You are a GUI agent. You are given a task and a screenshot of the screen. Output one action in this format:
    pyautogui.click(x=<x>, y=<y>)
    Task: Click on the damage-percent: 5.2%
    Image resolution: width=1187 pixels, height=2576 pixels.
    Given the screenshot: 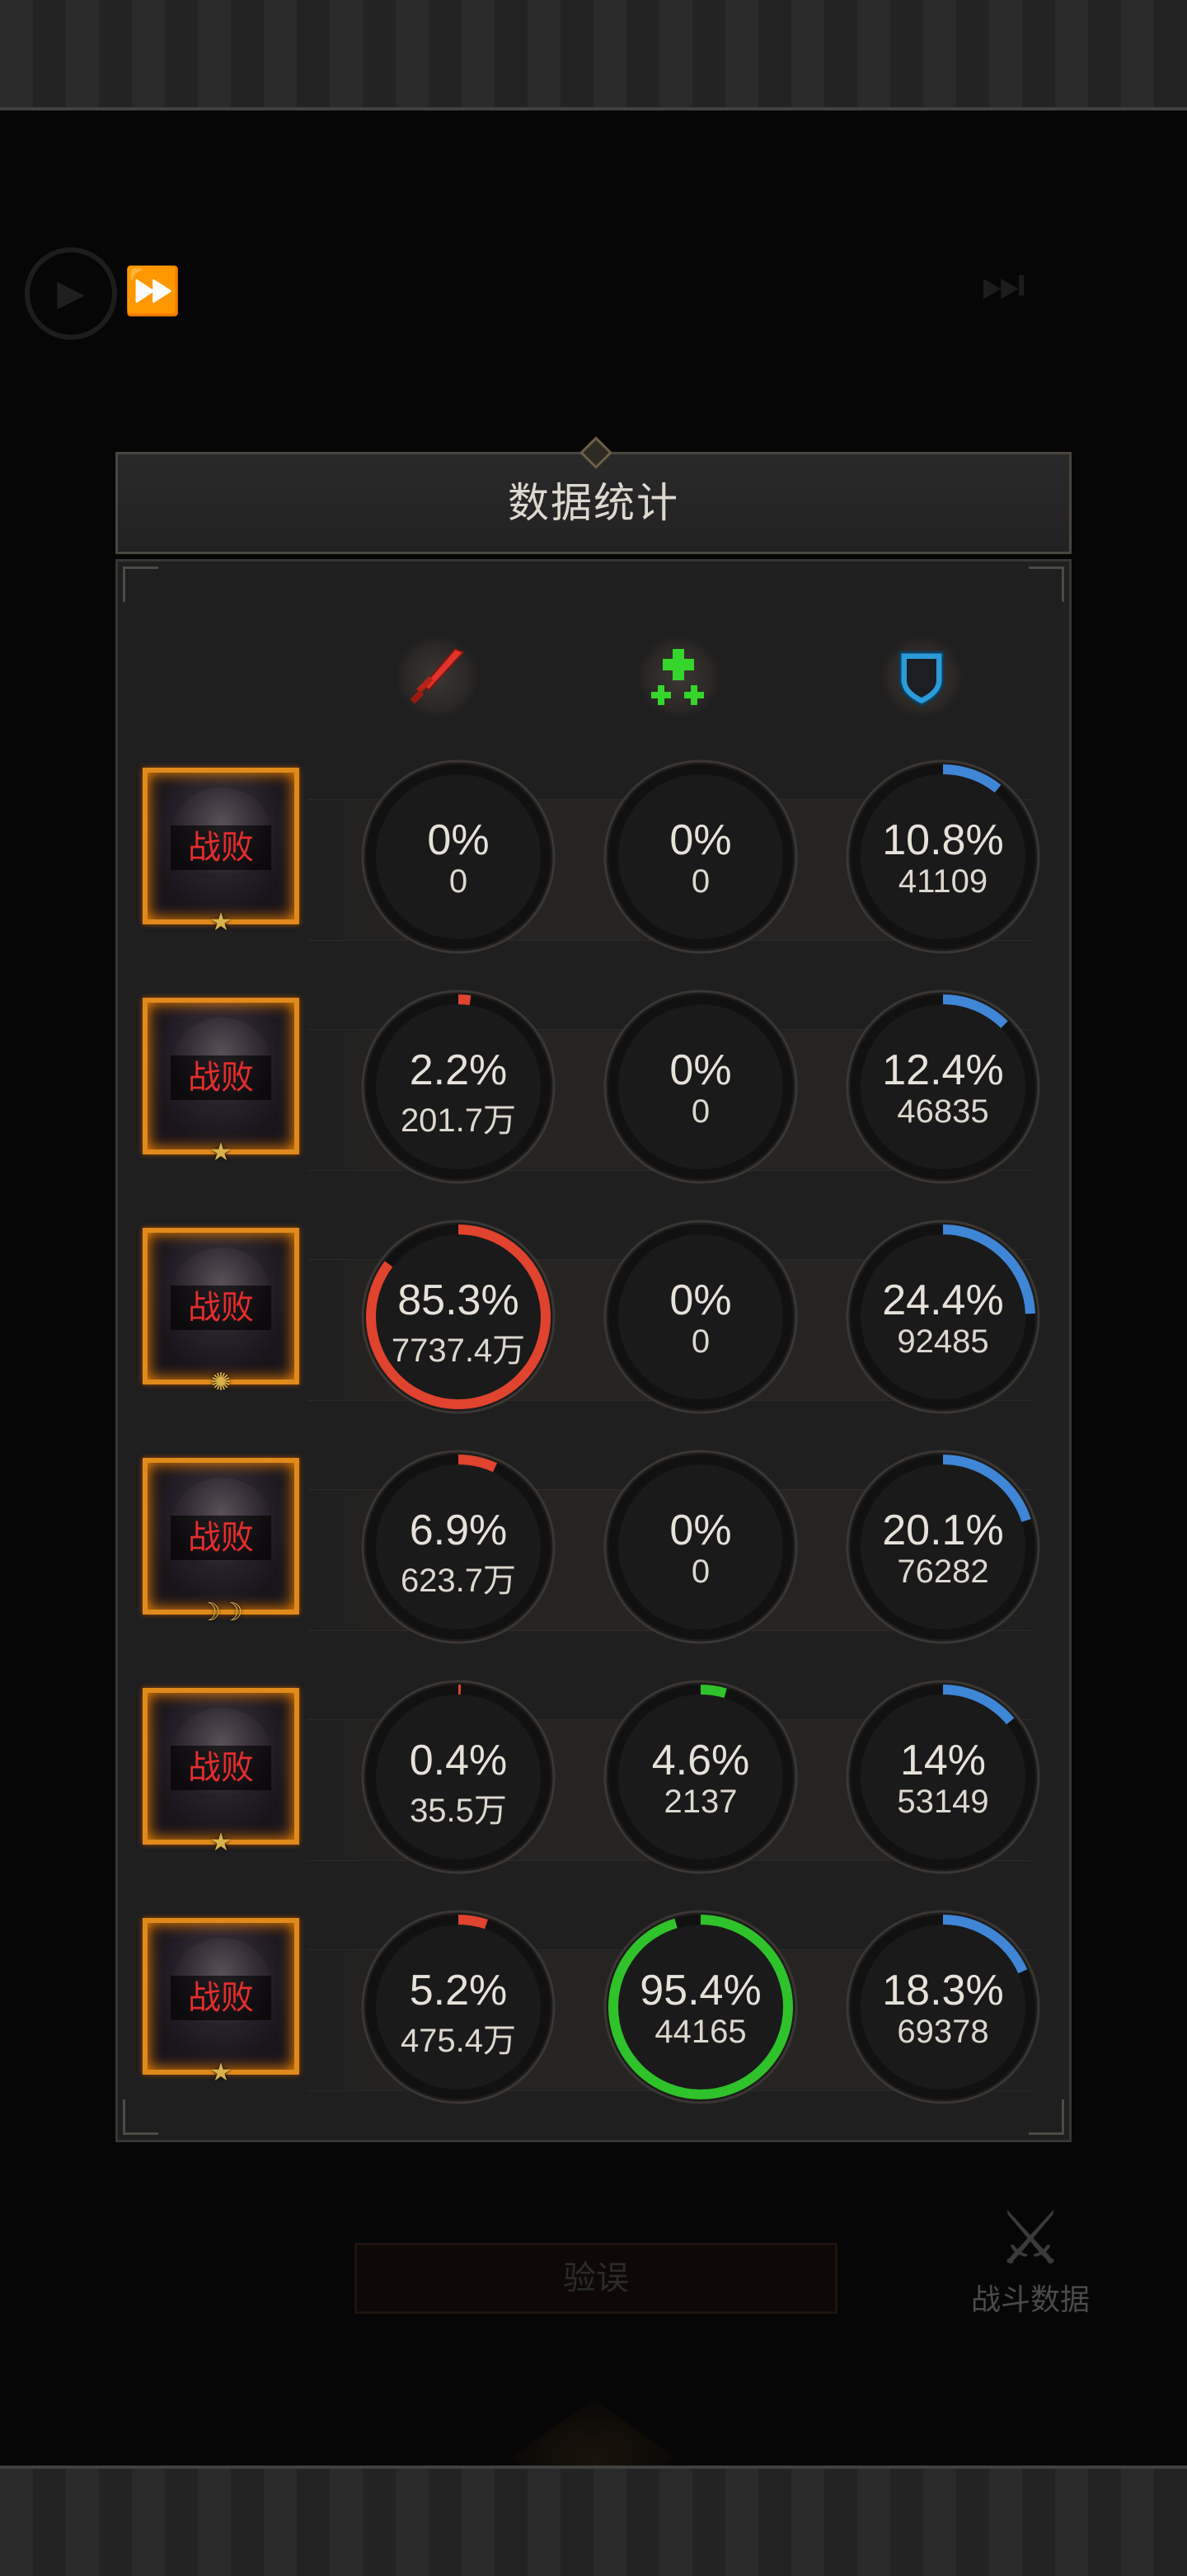 What is the action you would take?
    pyautogui.click(x=458, y=1990)
    